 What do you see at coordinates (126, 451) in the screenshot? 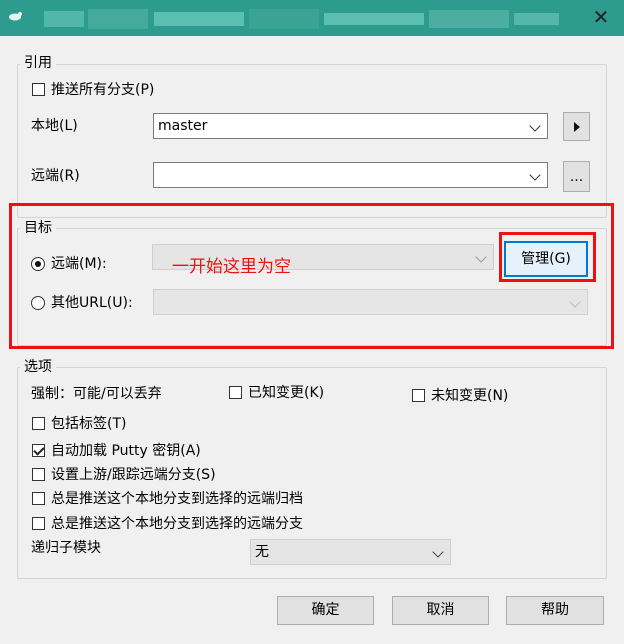
I see `autoload-putty-label: 自动加载 Putty 密钥(A)` at bounding box center [126, 451].